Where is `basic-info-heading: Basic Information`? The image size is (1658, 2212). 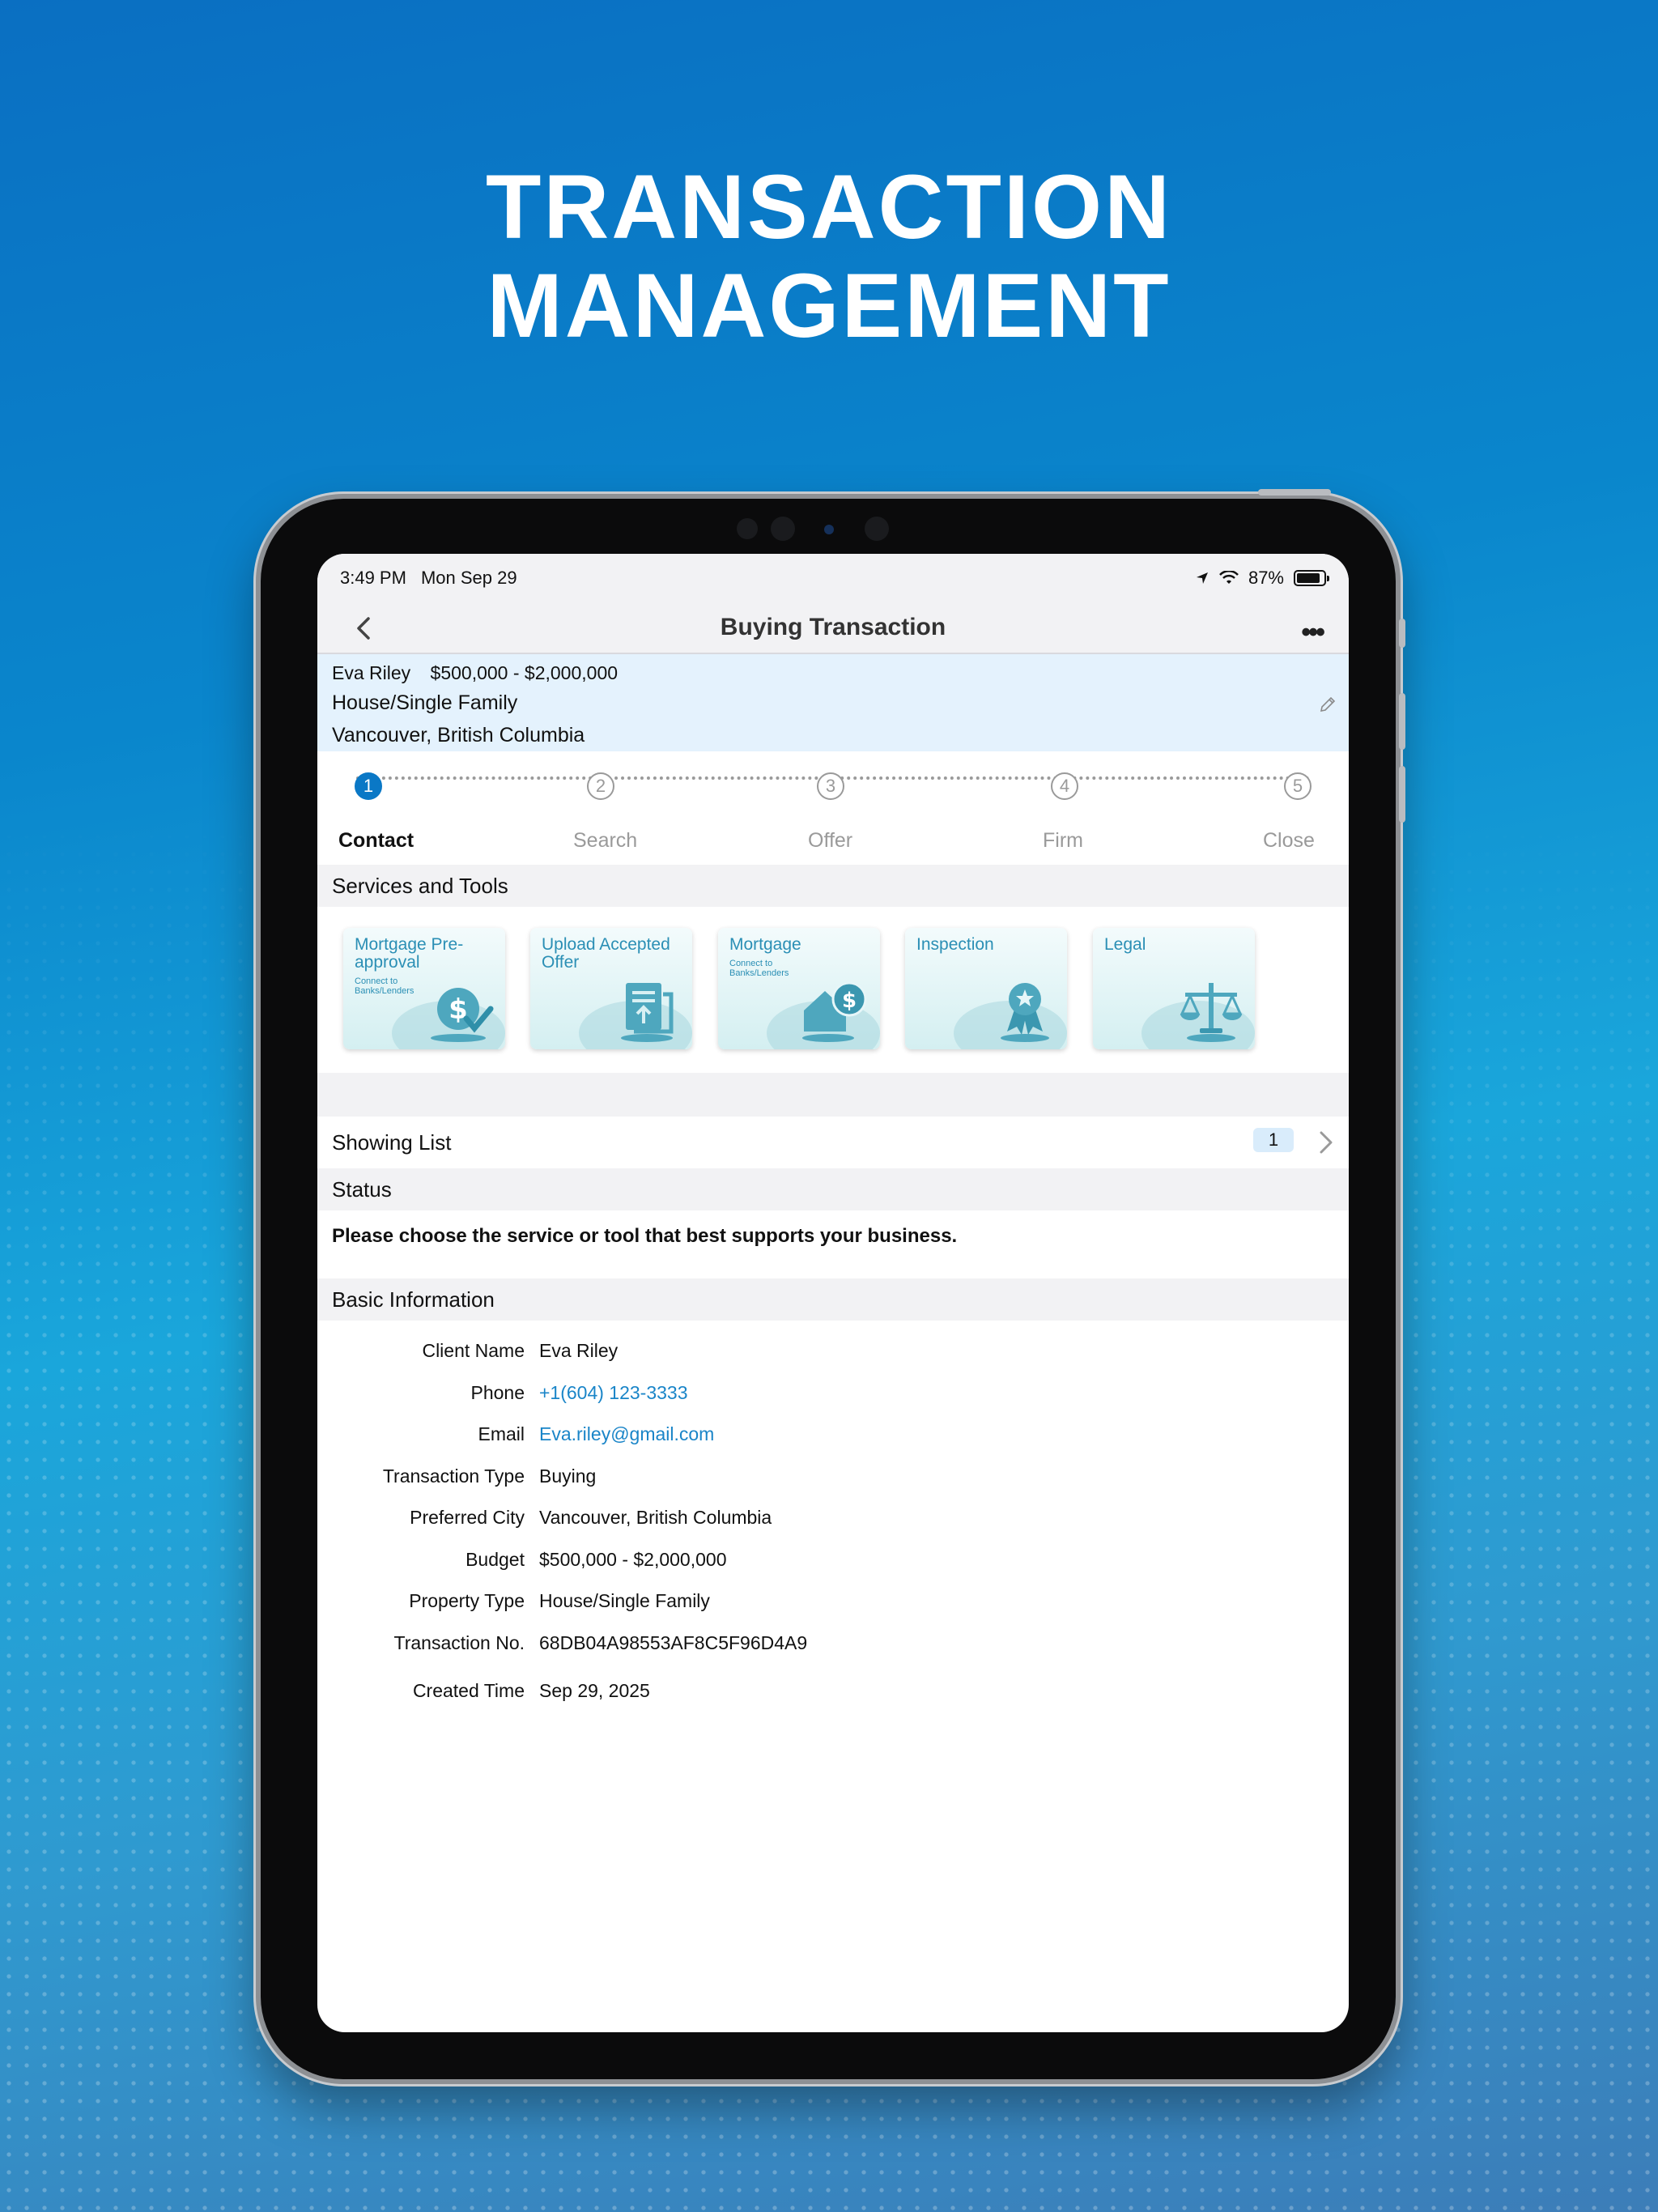 basic-info-heading: Basic Information is located at coordinates (833, 1299).